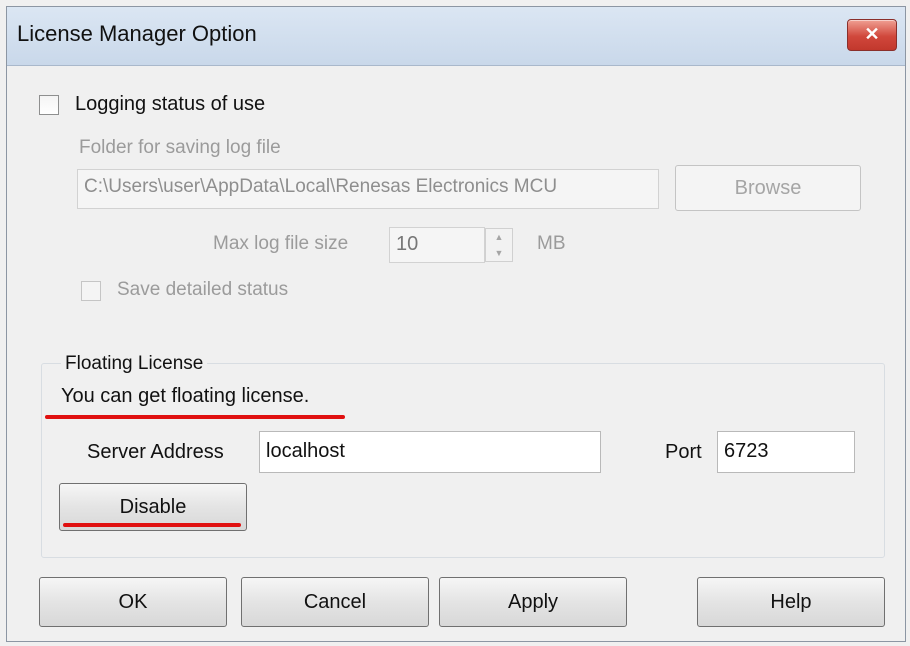 This screenshot has height=646, width=910. What do you see at coordinates (533, 602) in the screenshot?
I see `apply-button: Apply` at bounding box center [533, 602].